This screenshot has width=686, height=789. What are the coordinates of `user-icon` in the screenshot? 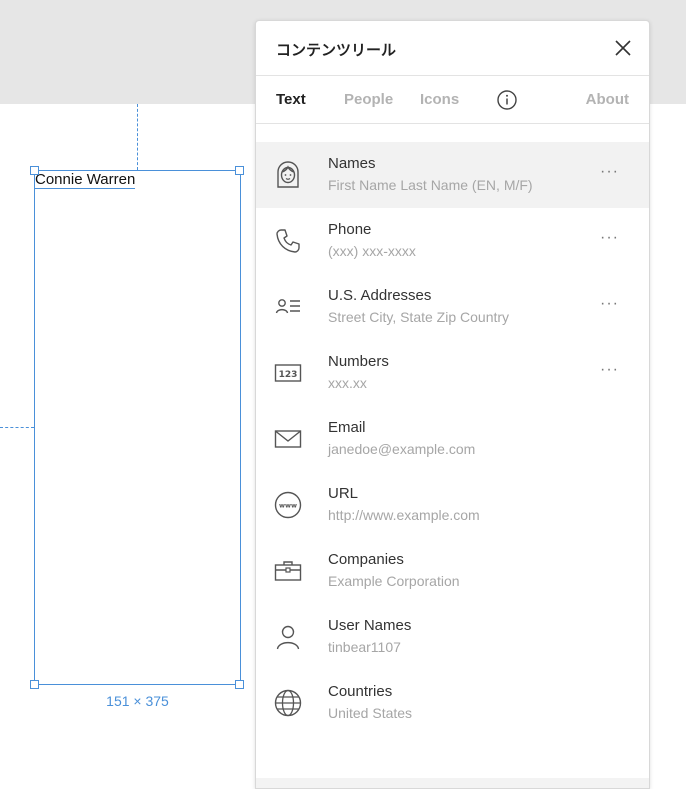 It's located at (288, 637).